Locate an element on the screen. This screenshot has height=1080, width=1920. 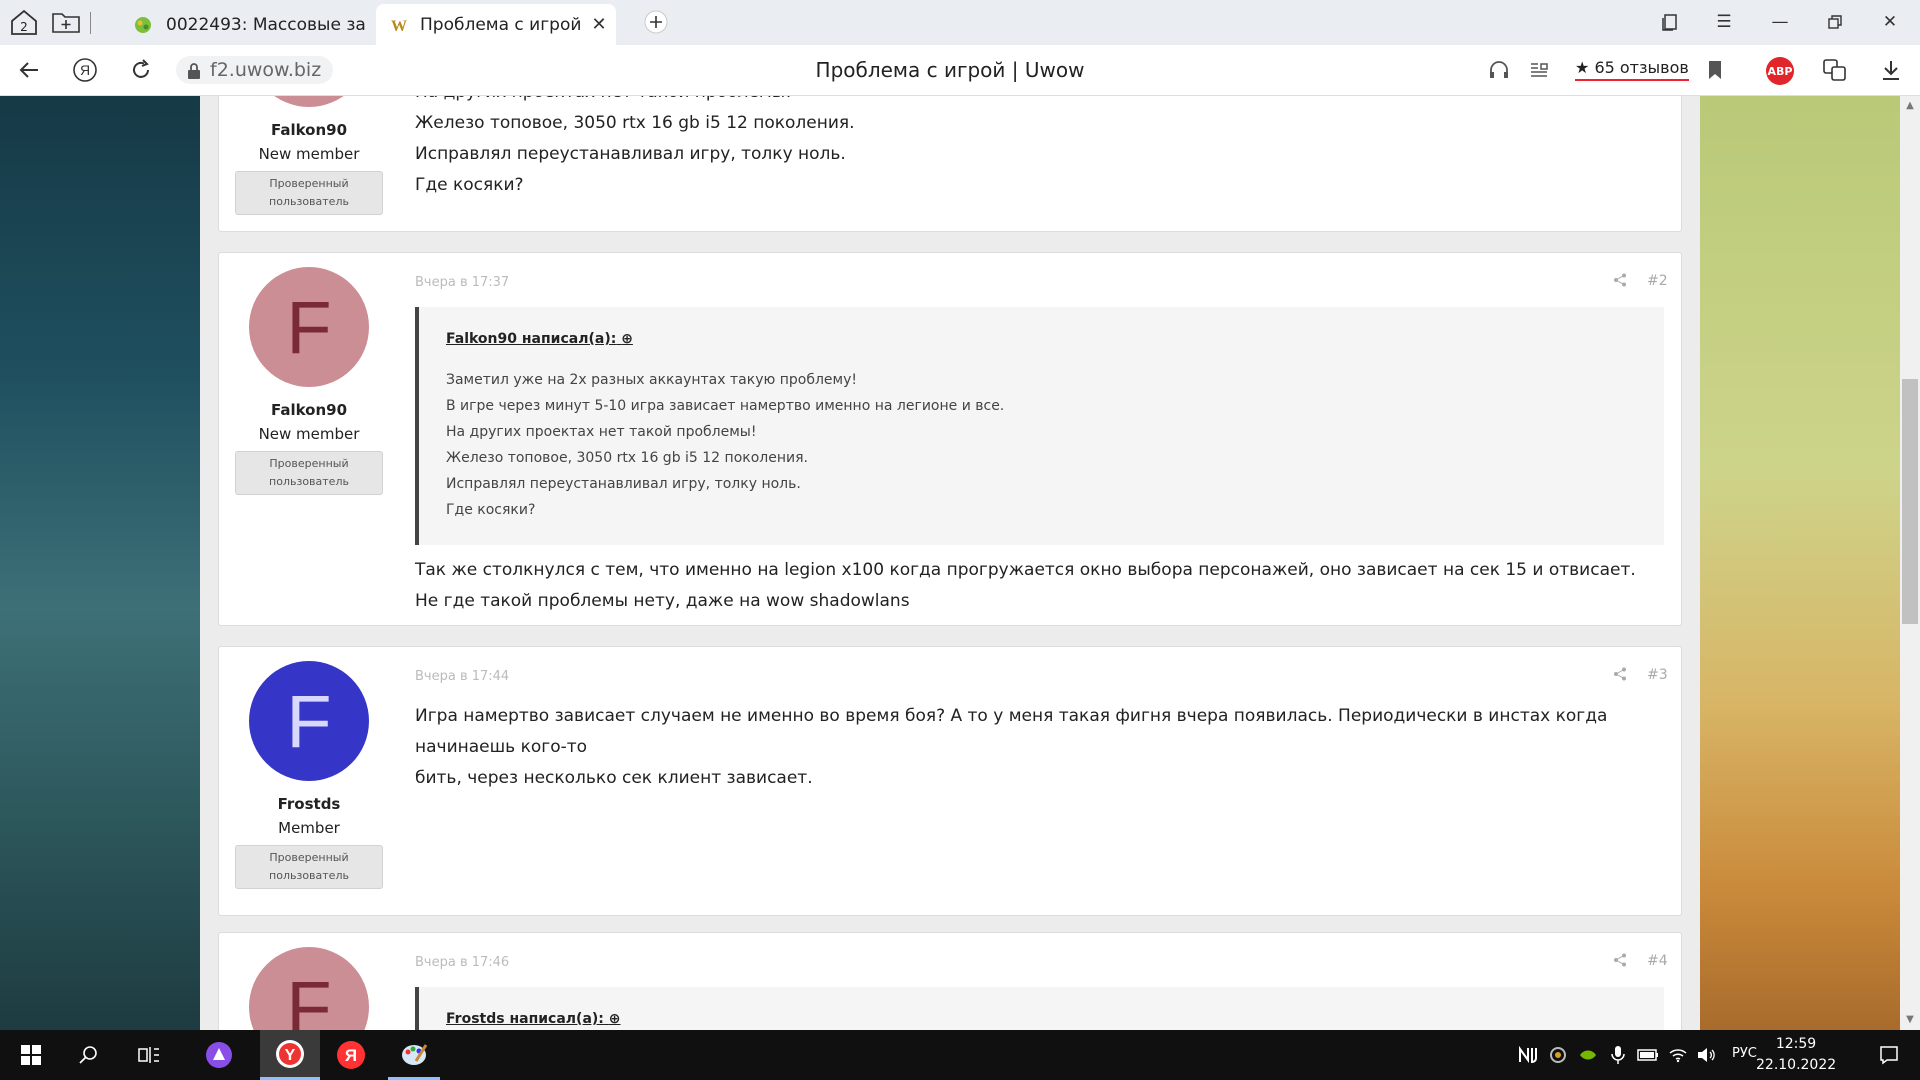
tab-mantis: 0022493: Массовые завис is located at coordinates (243, 24).